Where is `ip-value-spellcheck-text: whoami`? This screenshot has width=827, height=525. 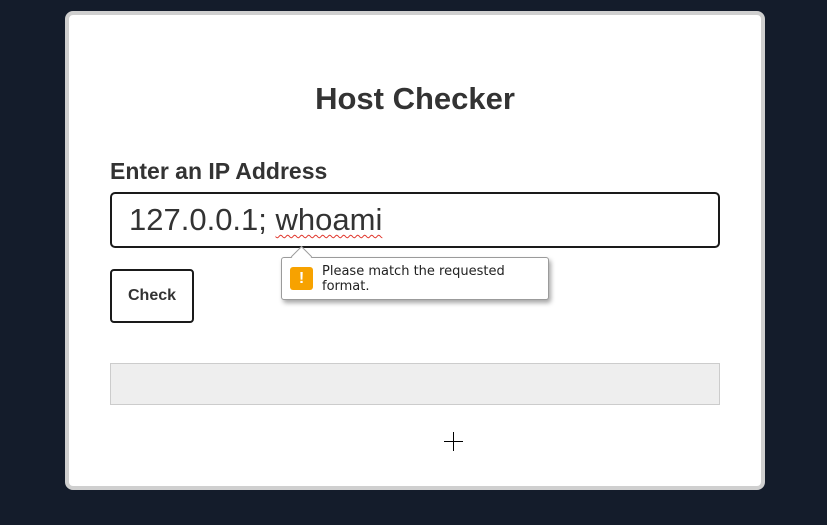
ip-value-spellcheck-text: whoami is located at coordinates (329, 219).